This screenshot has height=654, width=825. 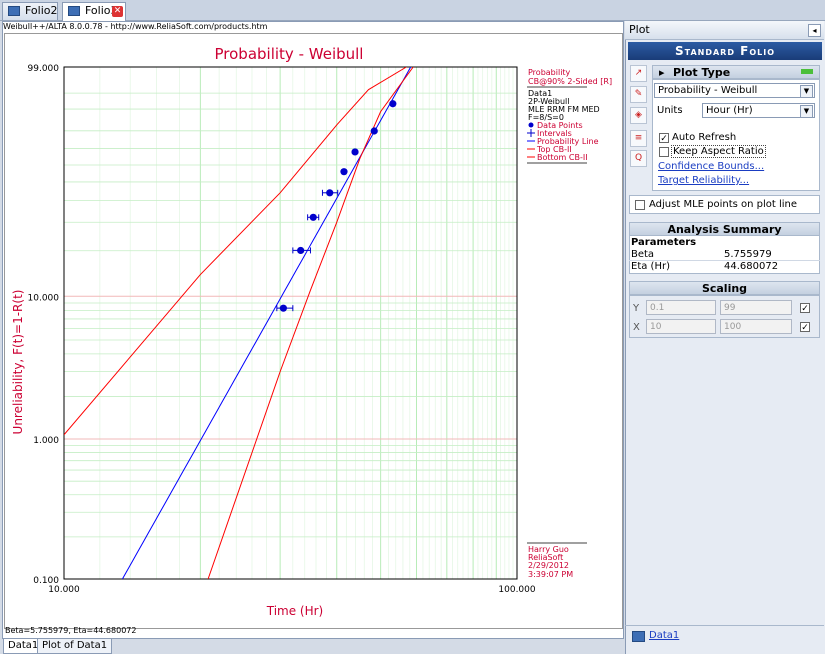 What do you see at coordinates (531, 125) in the screenshot?
I see `legend-marker-points` at bounding box center [531, 125].